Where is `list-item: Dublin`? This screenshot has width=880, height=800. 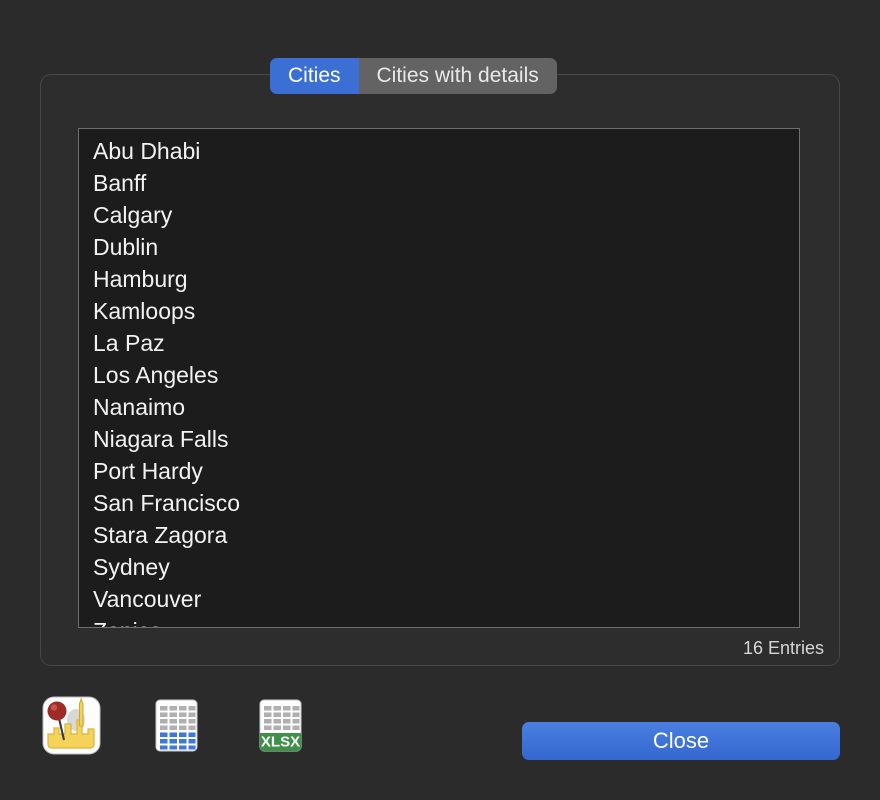 list-item: Dublin is located at coordinates (439, 247).